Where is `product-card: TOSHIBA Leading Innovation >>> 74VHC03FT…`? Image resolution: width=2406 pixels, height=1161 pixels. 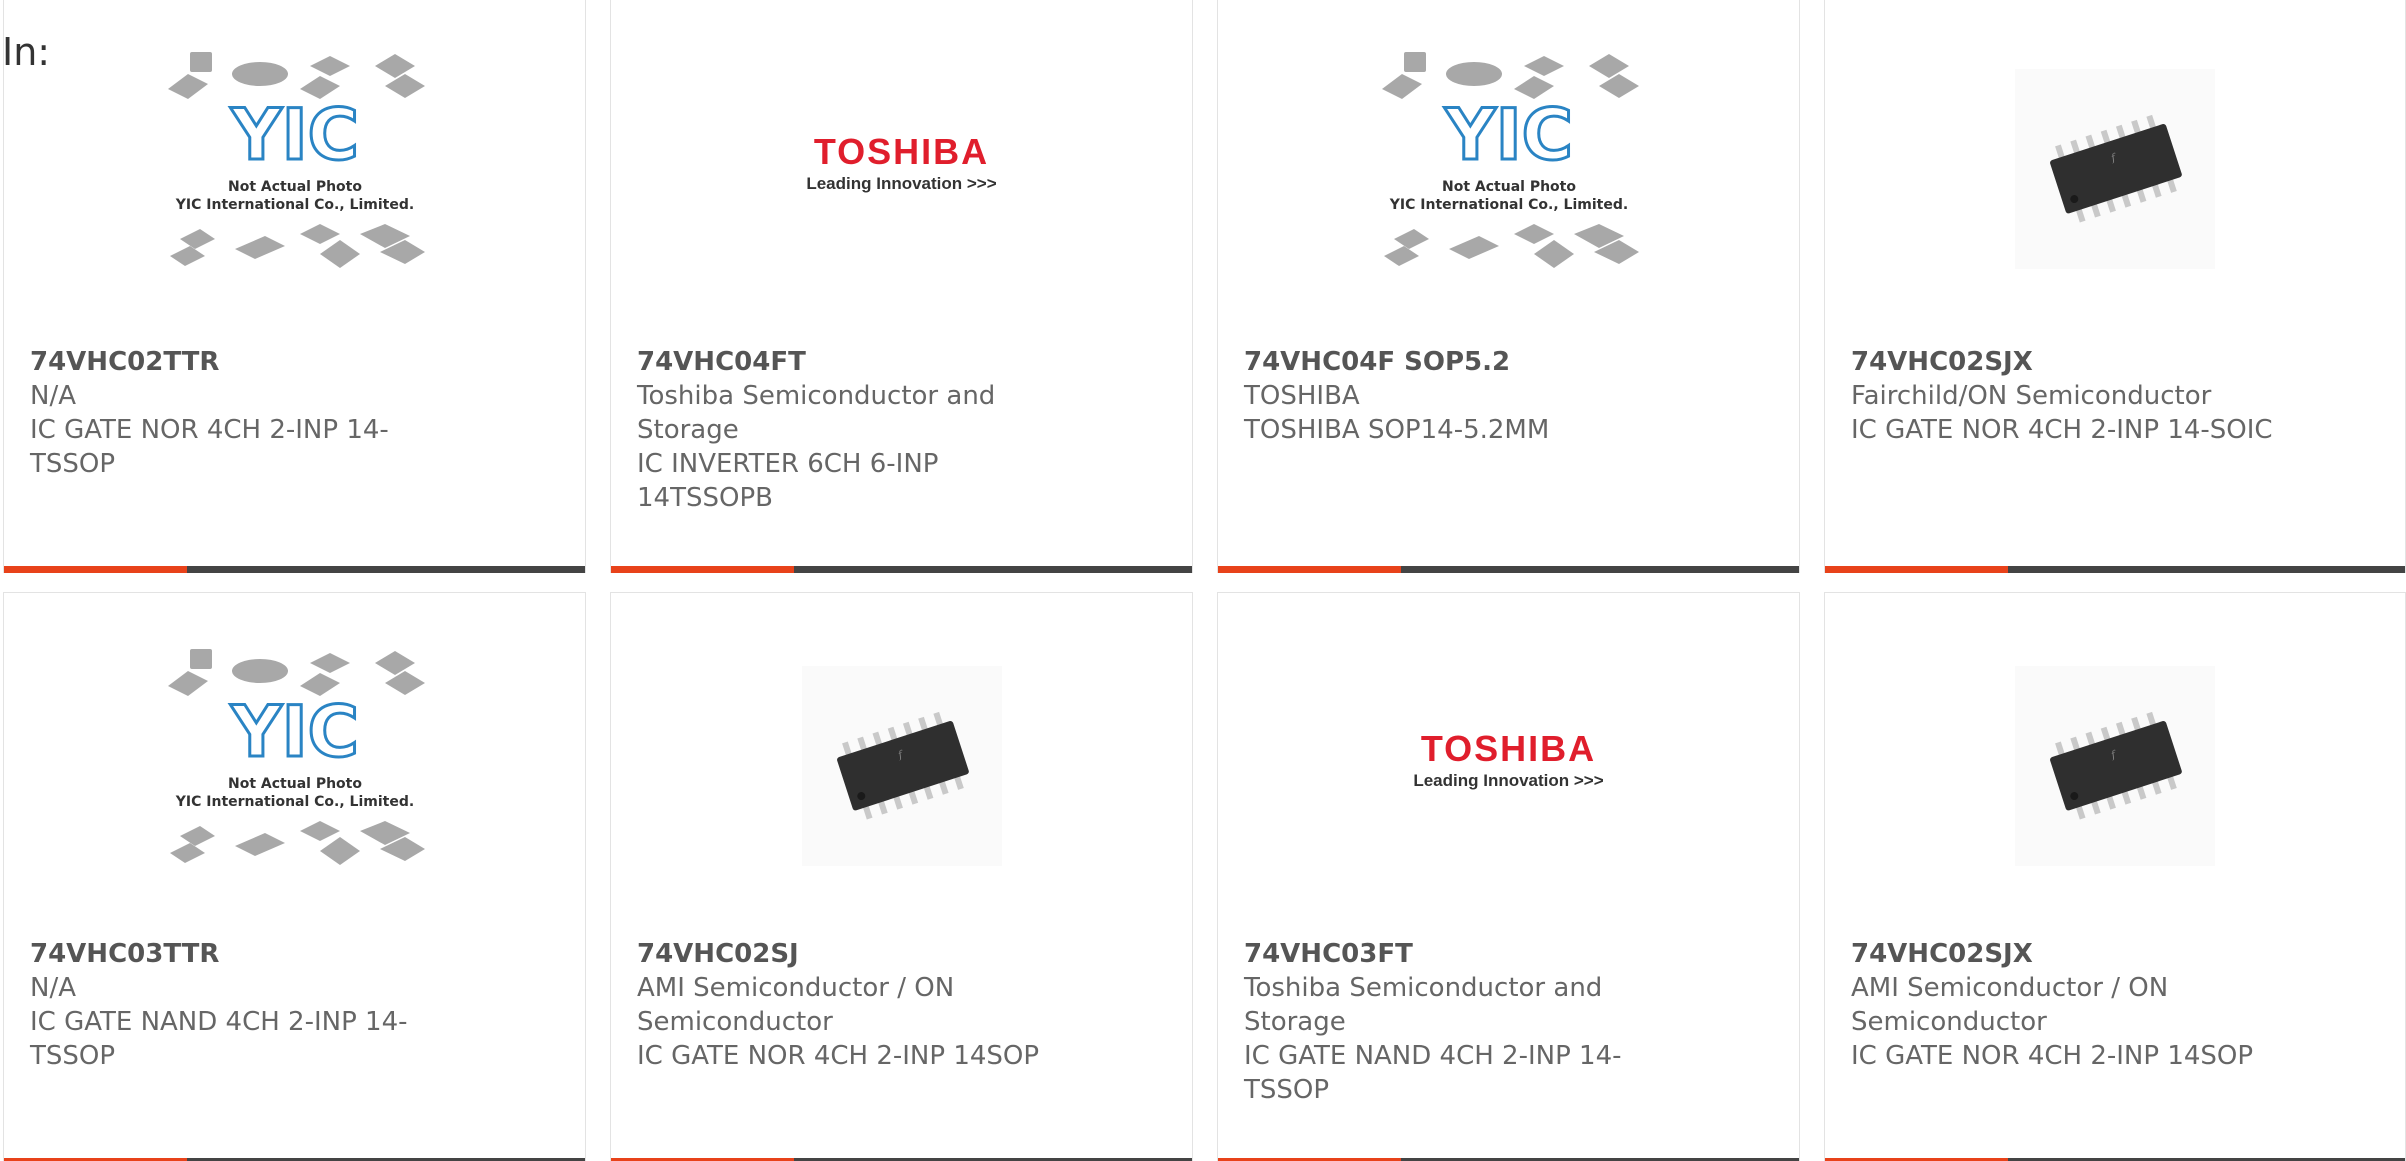
product-card: TOSHIBA Leading Innovation >>> 74VHC03FT… is located at coordinates (1508, 876).